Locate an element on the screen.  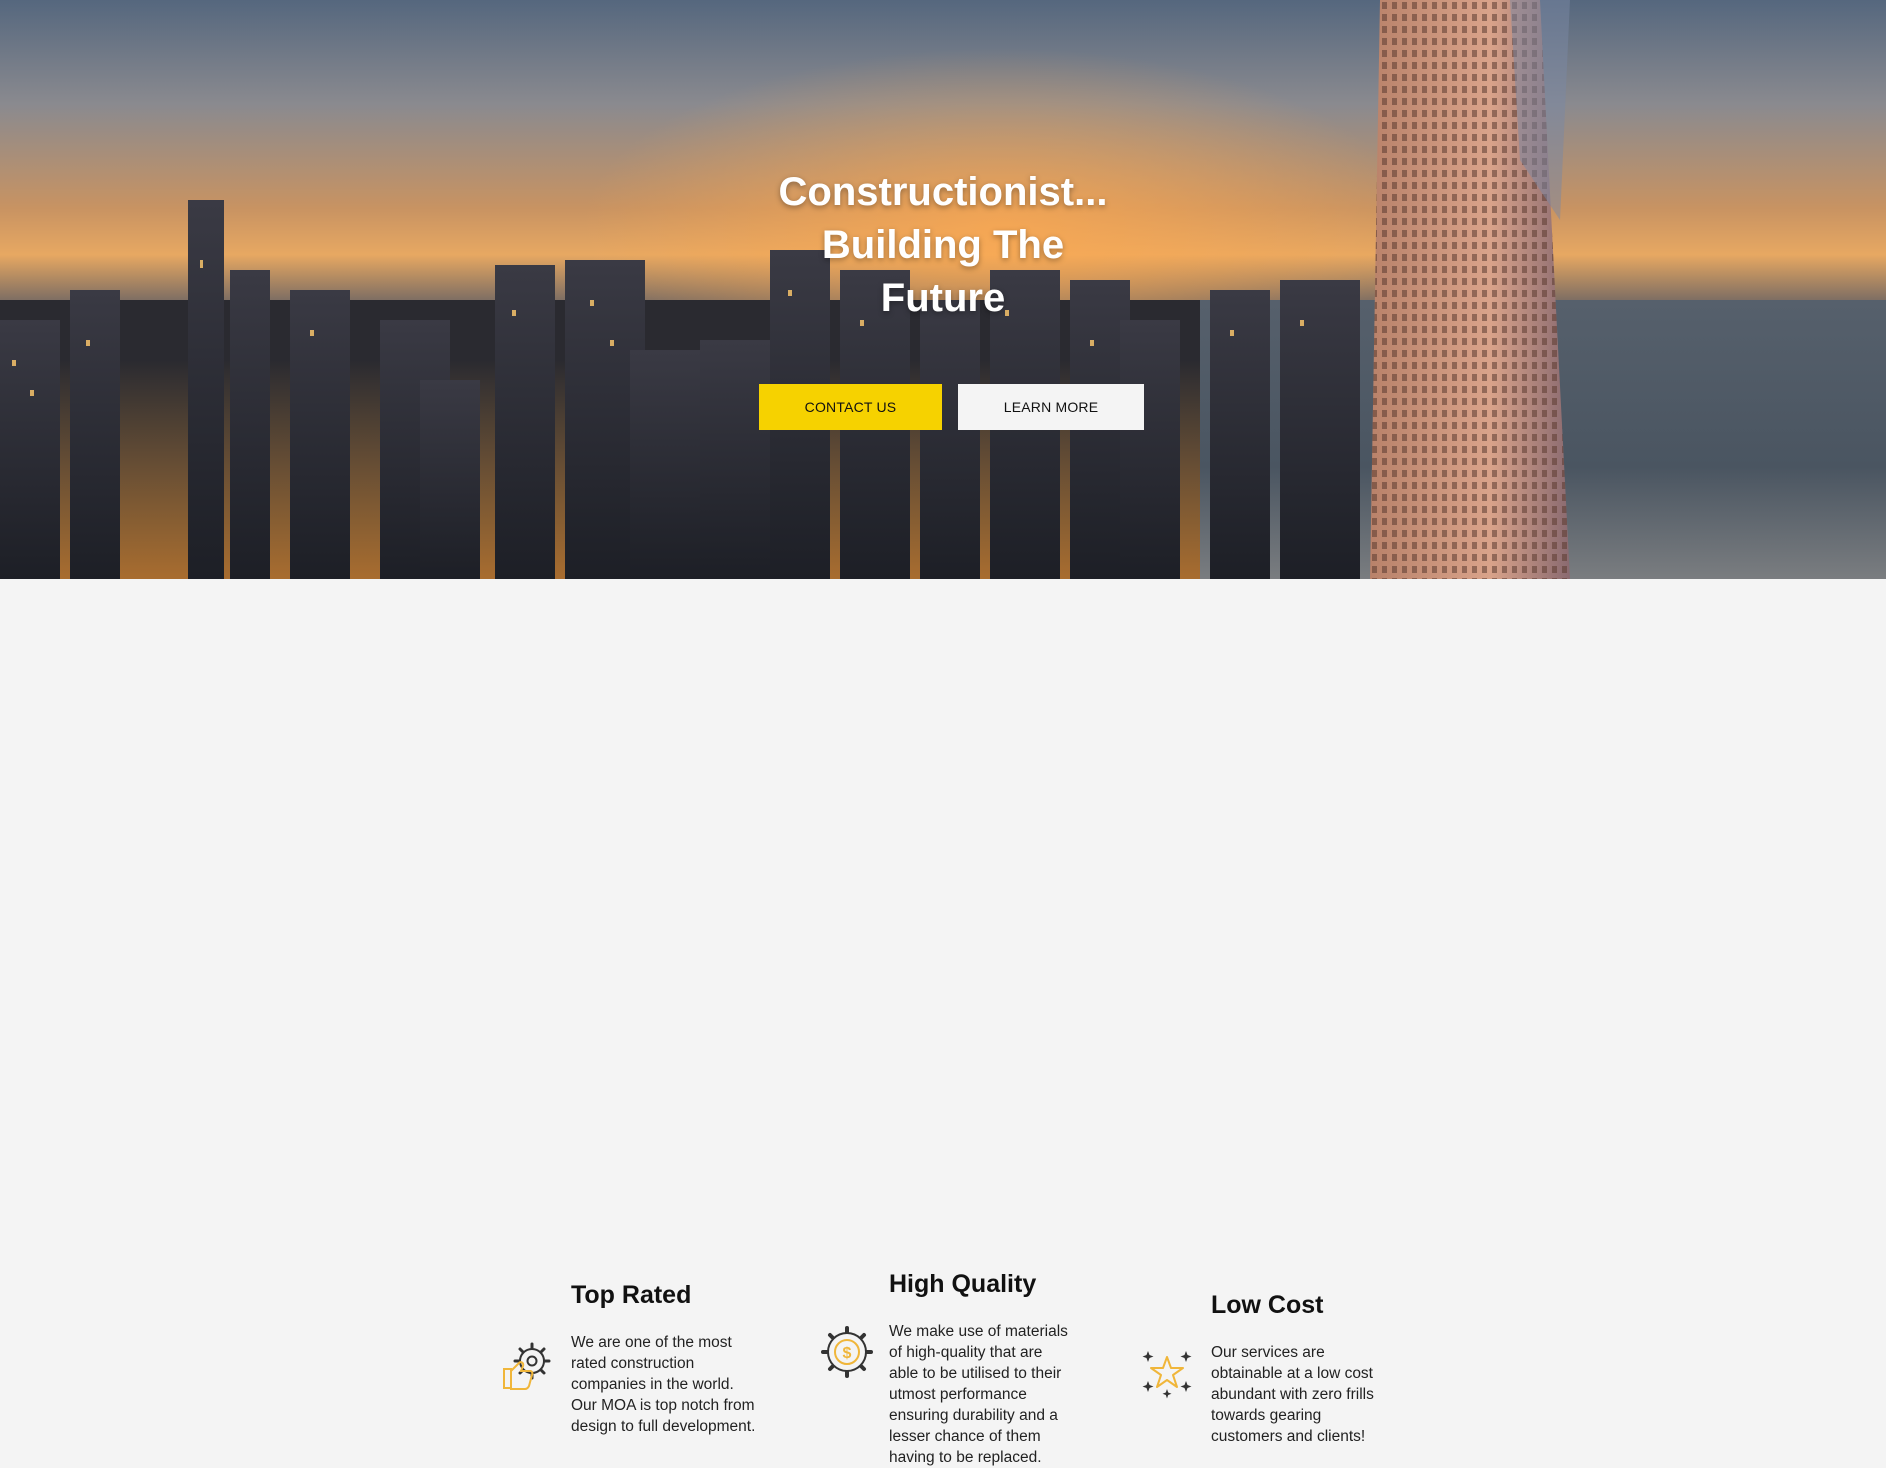
learn-more-button: LEARN MORE is located at coordinates (1051, 407).